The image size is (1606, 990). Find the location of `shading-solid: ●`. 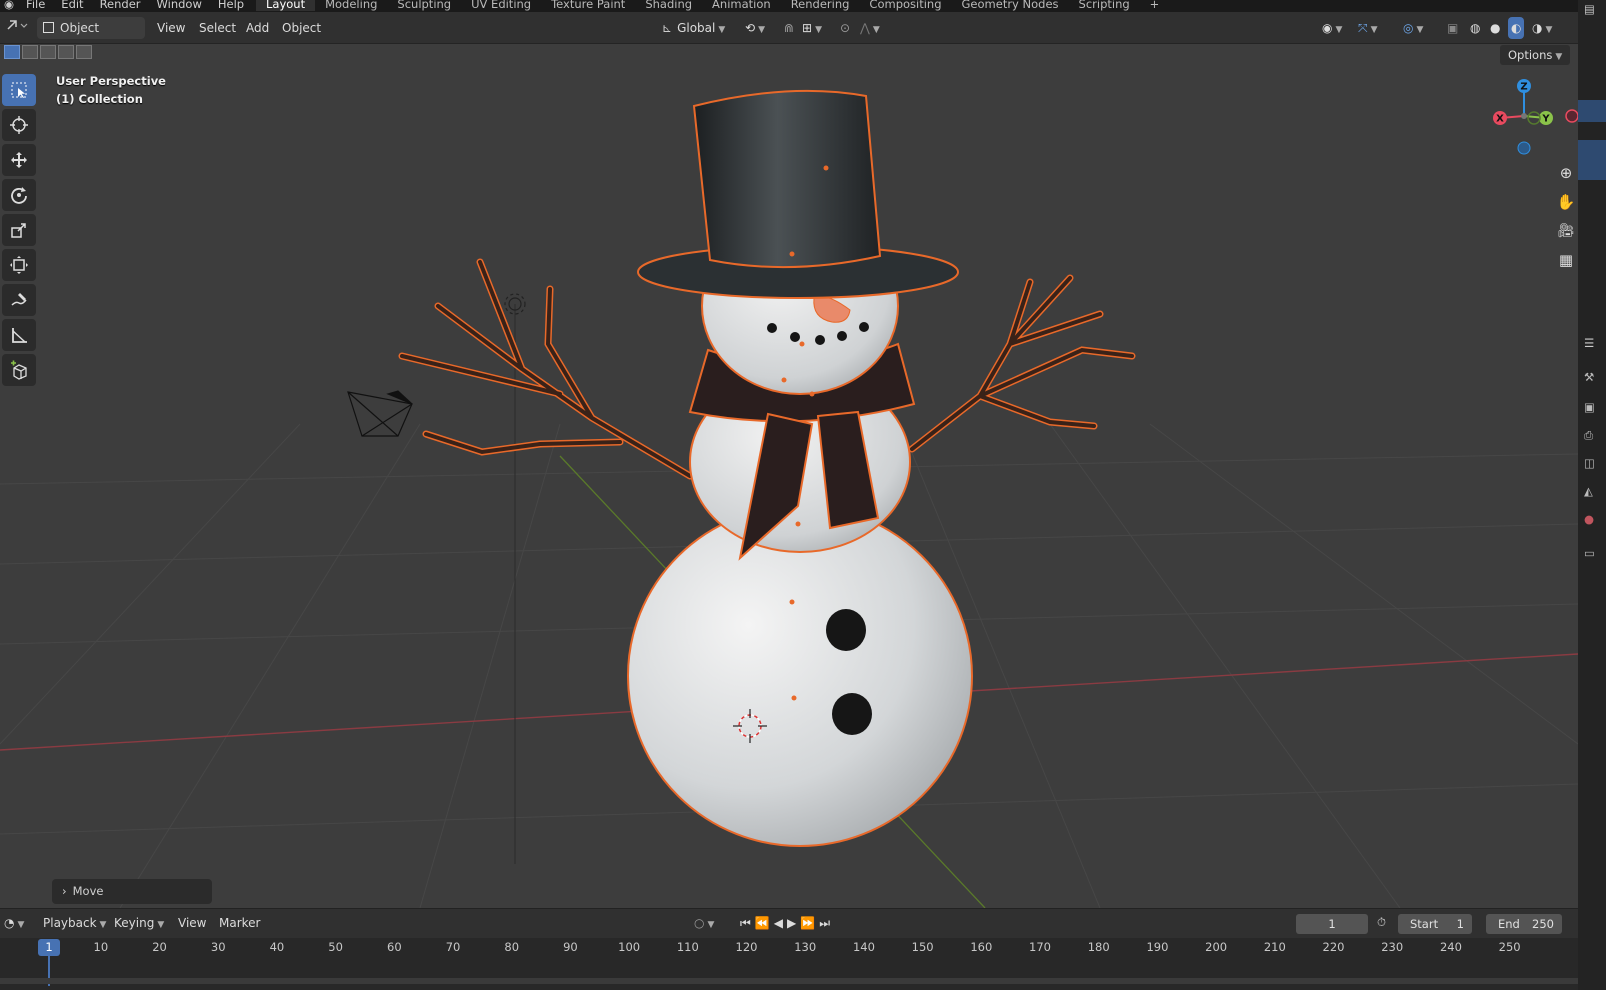

shading-solid: ● is located at coordinates (1495, 28).